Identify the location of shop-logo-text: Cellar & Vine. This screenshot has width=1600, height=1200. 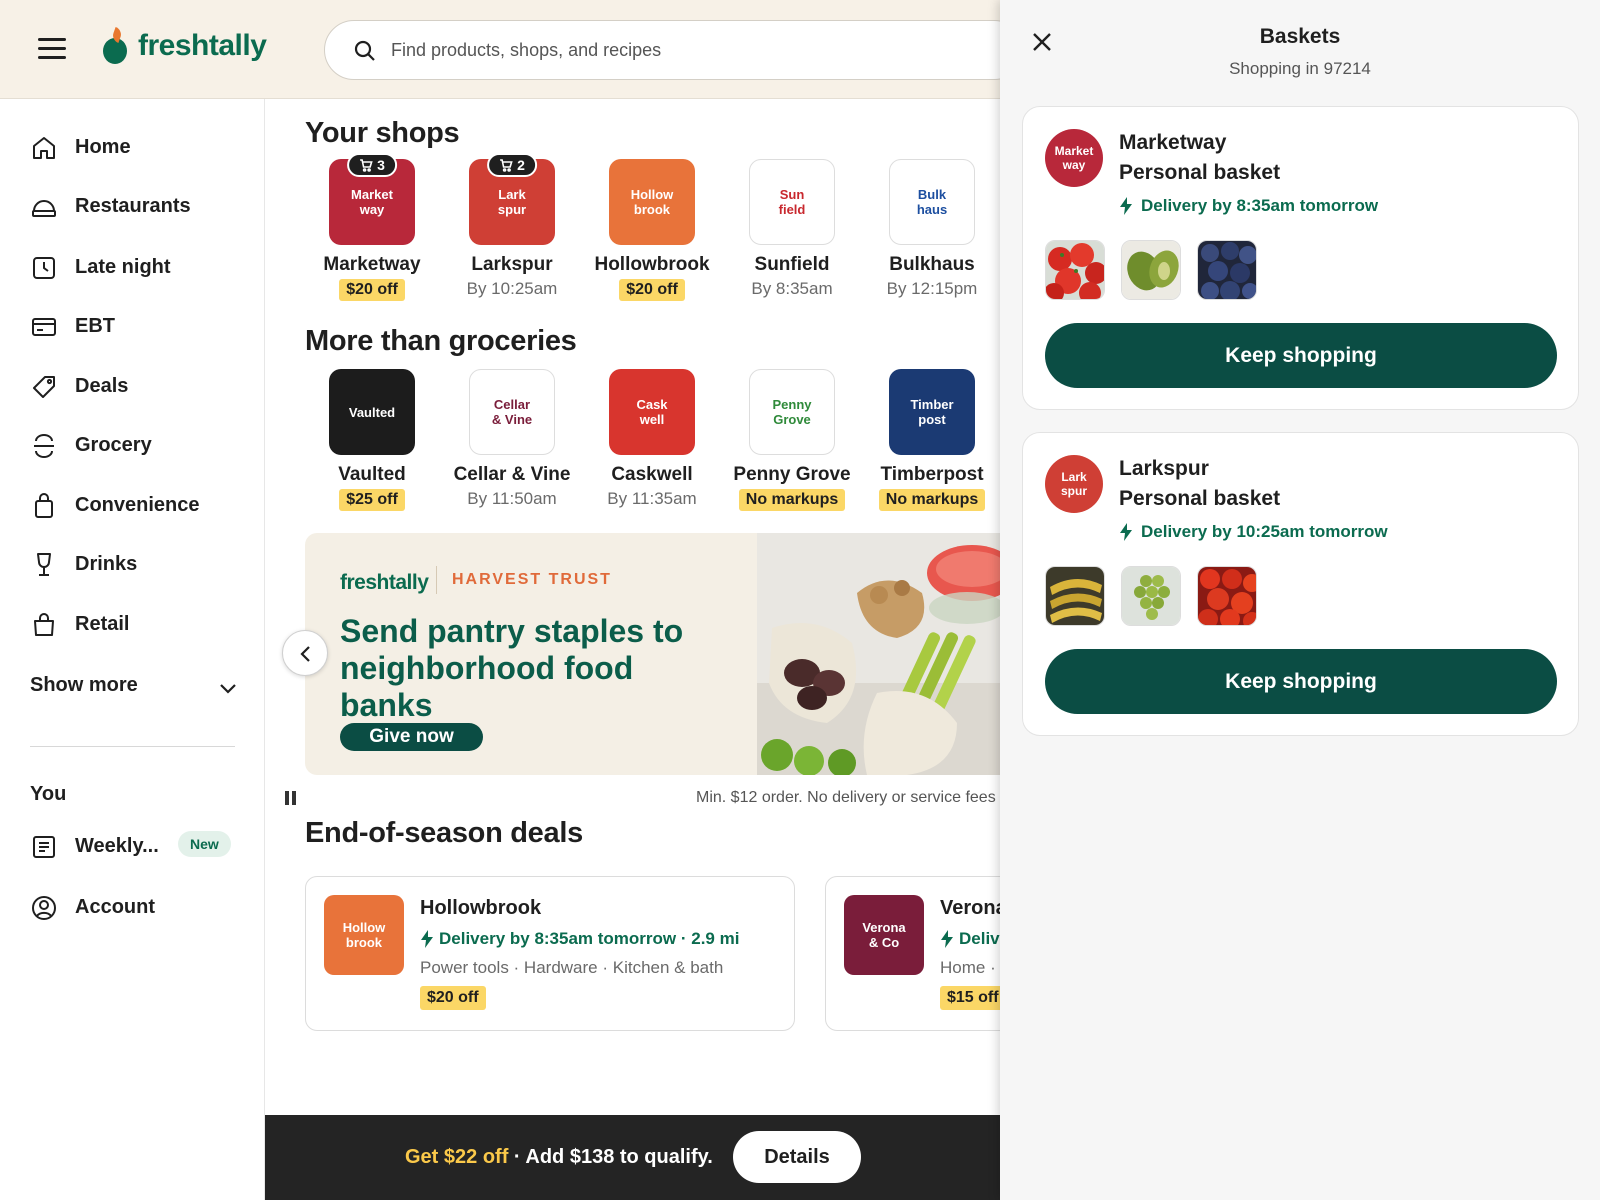
(512, 412).